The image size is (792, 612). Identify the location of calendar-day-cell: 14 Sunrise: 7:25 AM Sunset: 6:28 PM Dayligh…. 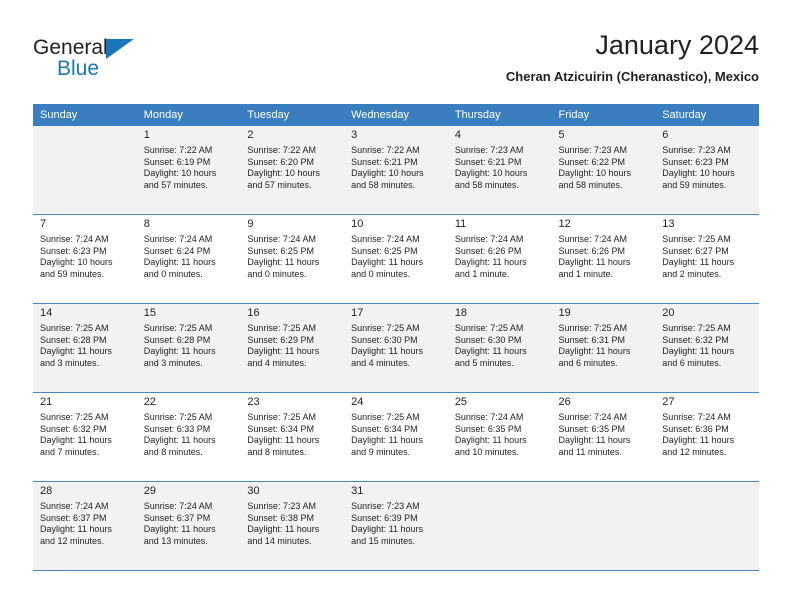
(85, 348).